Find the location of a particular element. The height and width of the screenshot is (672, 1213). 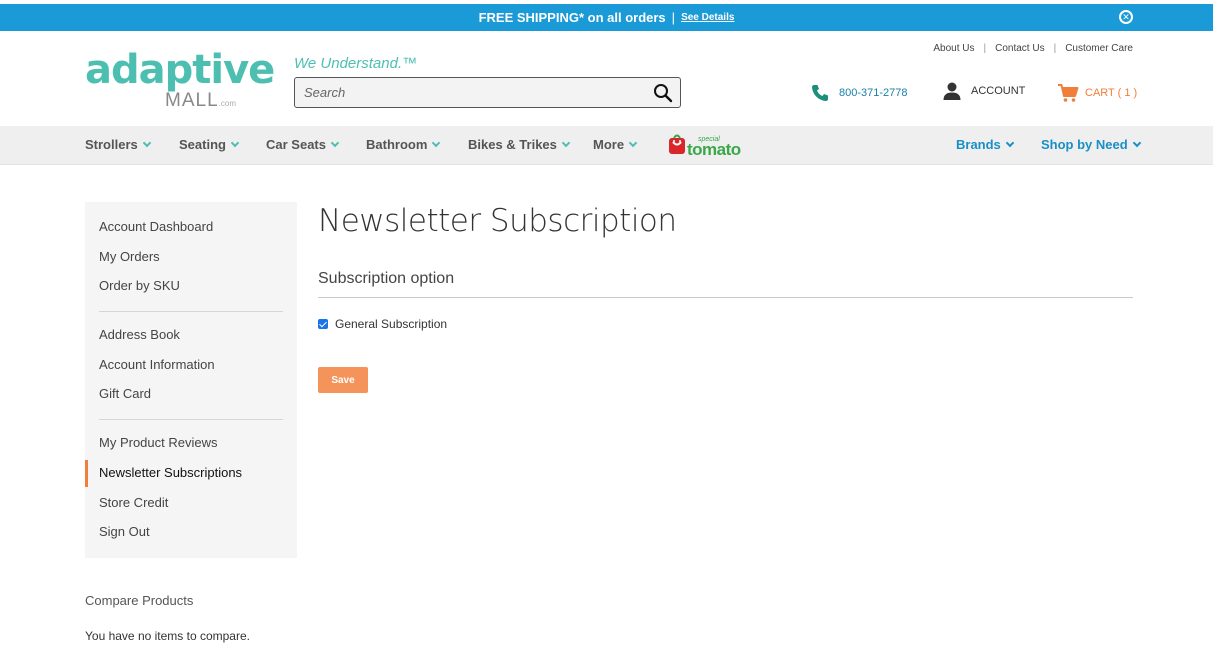

account-label: ACCOUNT is located at coordinates (998, 91).